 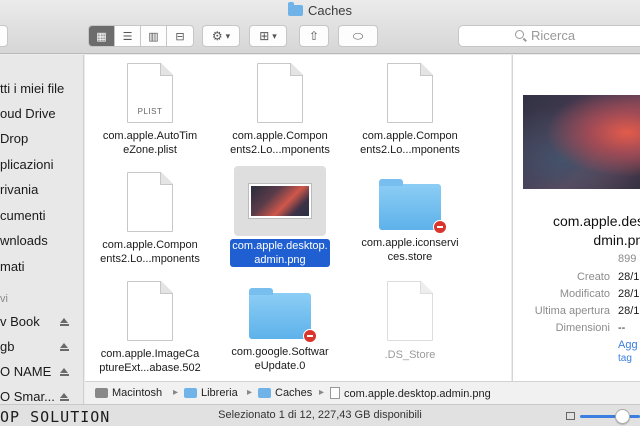 I want to click on arrange-menu-button: ⊞ ▾, so click(x=268, y=36).